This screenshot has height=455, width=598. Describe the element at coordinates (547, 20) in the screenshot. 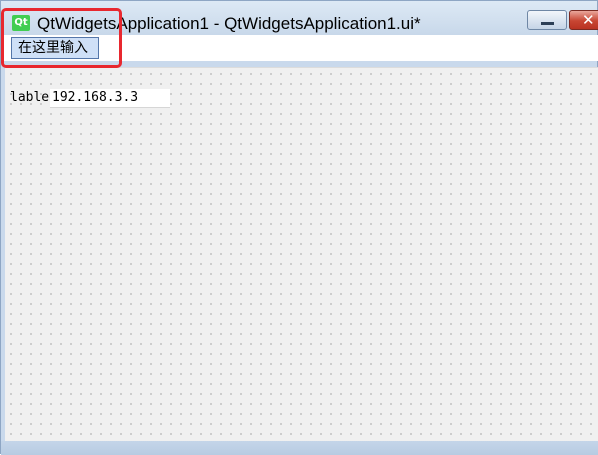

I see `minimize-button` at that location.